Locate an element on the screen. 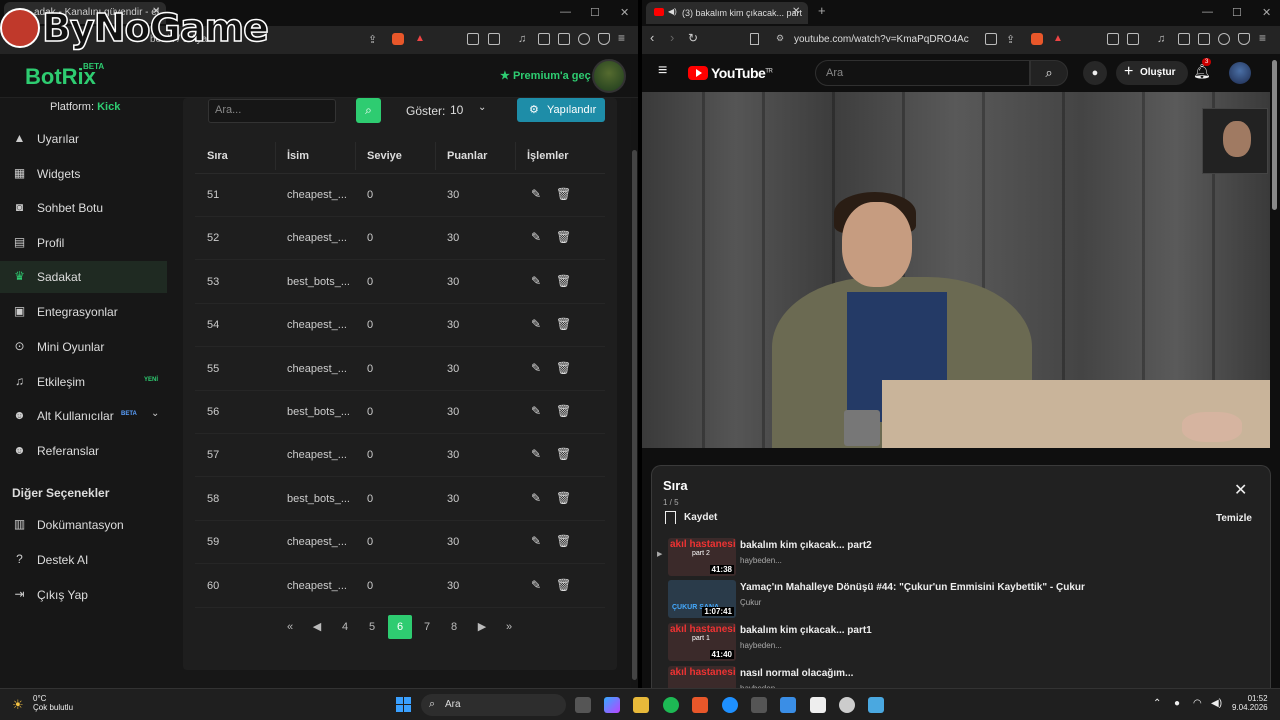 This screenshot has width=1280, height=720. forward-icon: › is located at coordinates (676, 37).